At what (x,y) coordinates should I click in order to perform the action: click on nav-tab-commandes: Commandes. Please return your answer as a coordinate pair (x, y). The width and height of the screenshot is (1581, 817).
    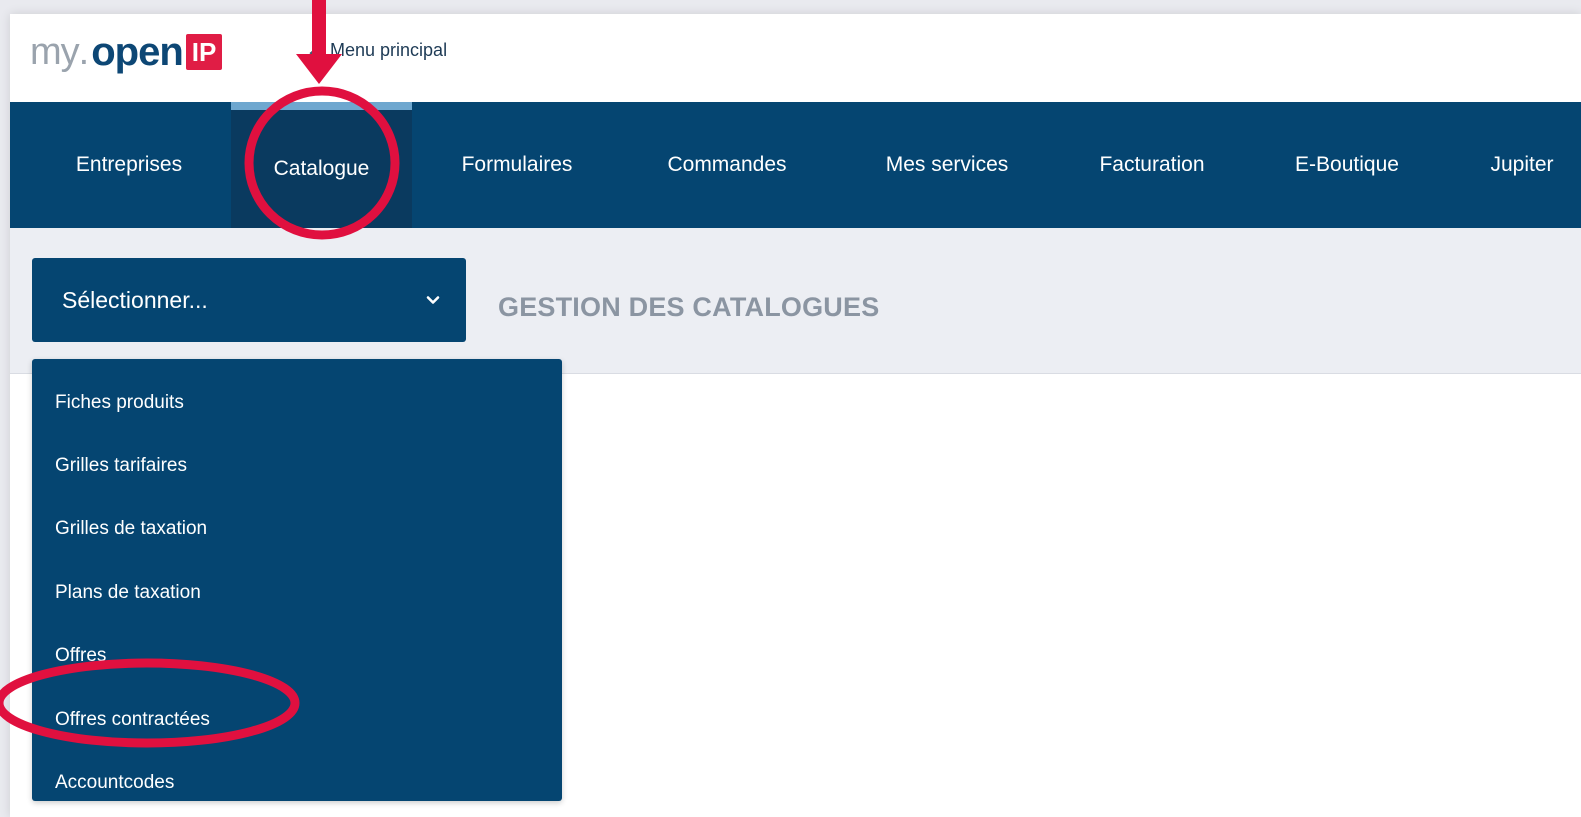
    Looking at the image, I should click on (727, 165).